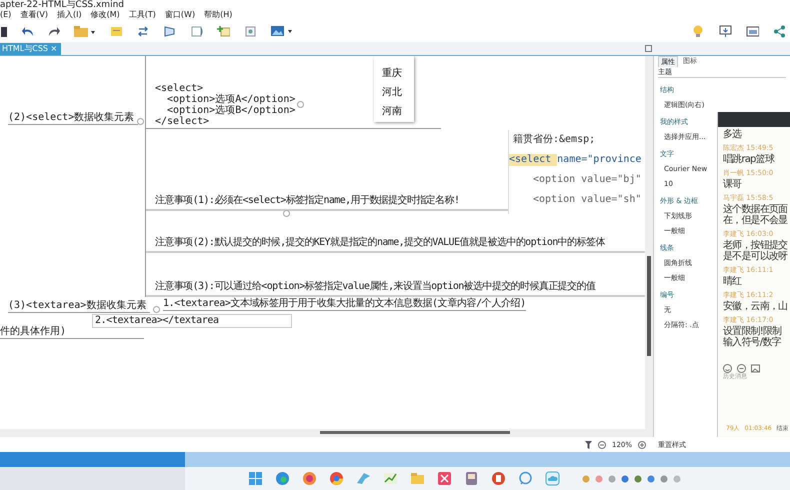 The image size is (790, 490). Describe the element at coordinates (756, 251) in the screenshot. I see `message-text: 老师，按钮提交 是不是可以改呀` at that location.